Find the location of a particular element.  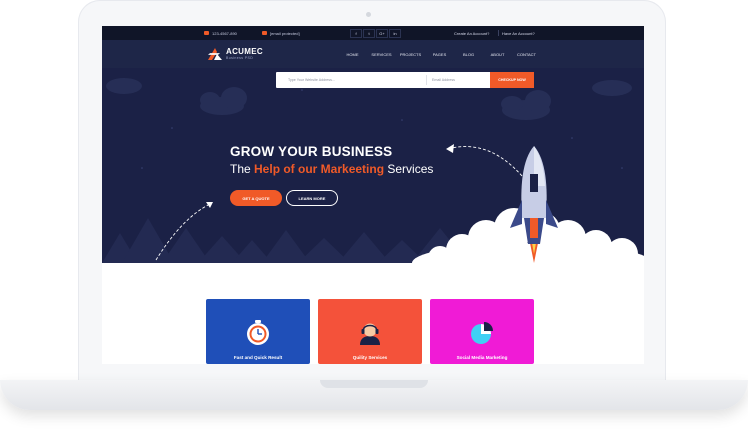

support-agent-icon is located at coordinates (370, 334).